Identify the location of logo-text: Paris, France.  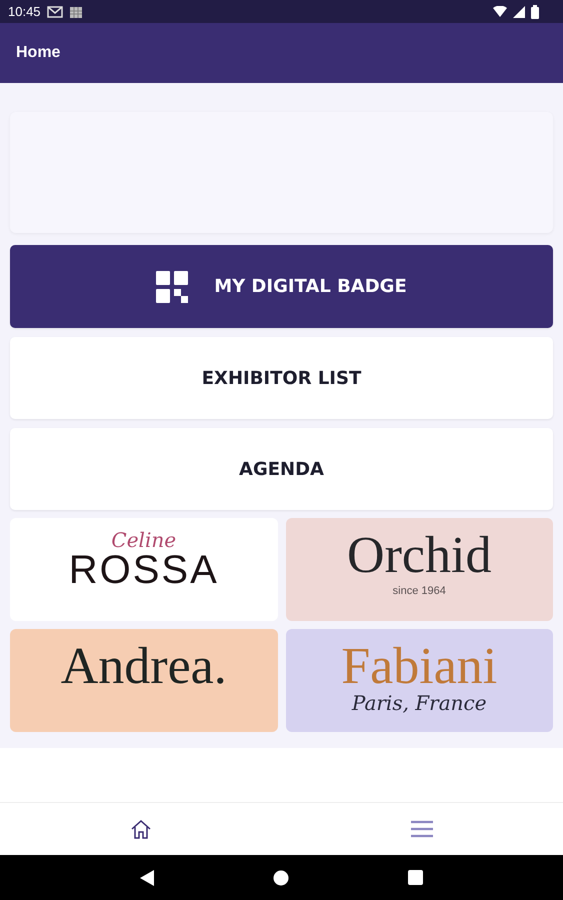
(419, 703).